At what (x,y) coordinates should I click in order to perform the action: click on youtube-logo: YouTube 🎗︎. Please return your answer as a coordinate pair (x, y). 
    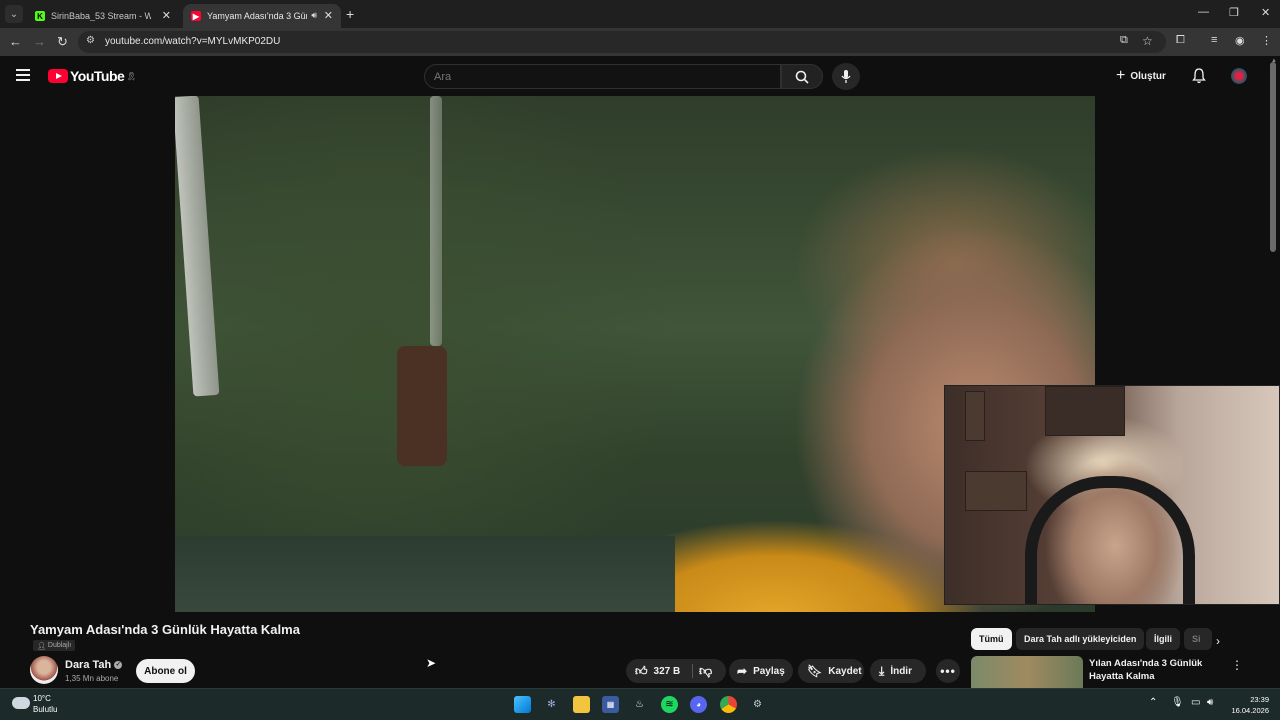
    Looking at the image, I should click on (92, 76).